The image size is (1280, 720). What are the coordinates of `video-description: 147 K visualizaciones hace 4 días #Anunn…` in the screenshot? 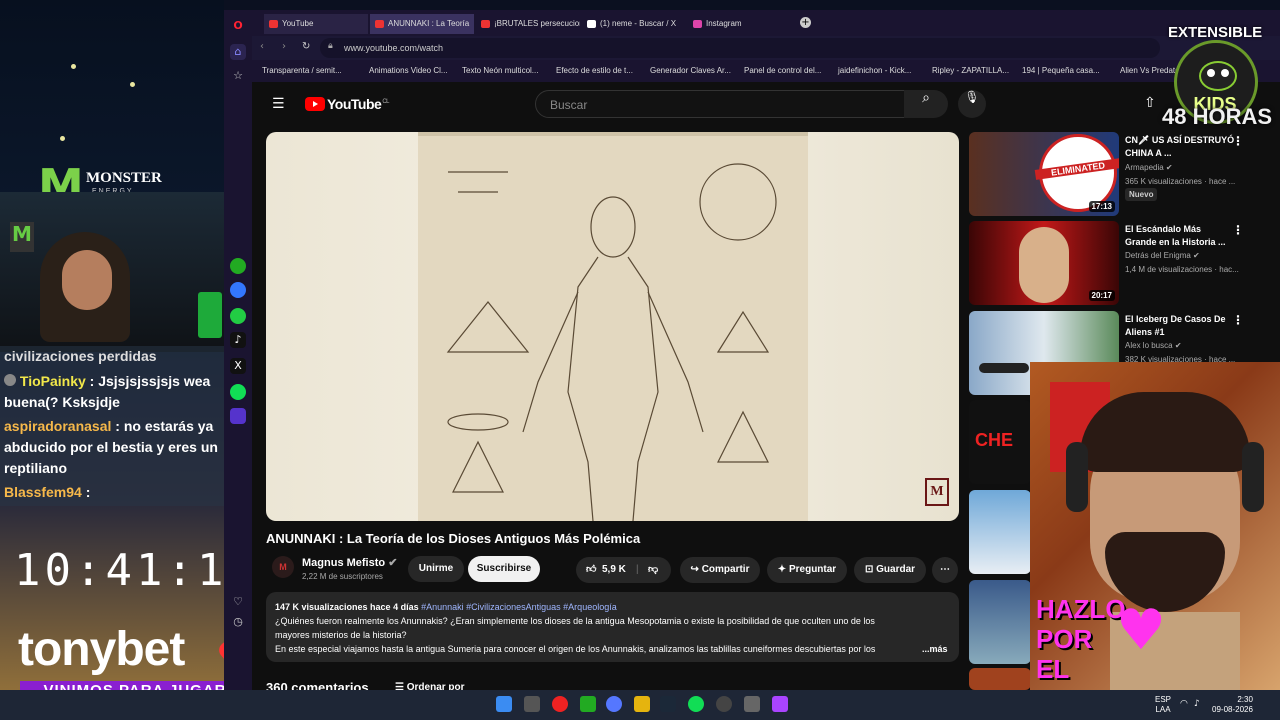 It's located at (612, 627).